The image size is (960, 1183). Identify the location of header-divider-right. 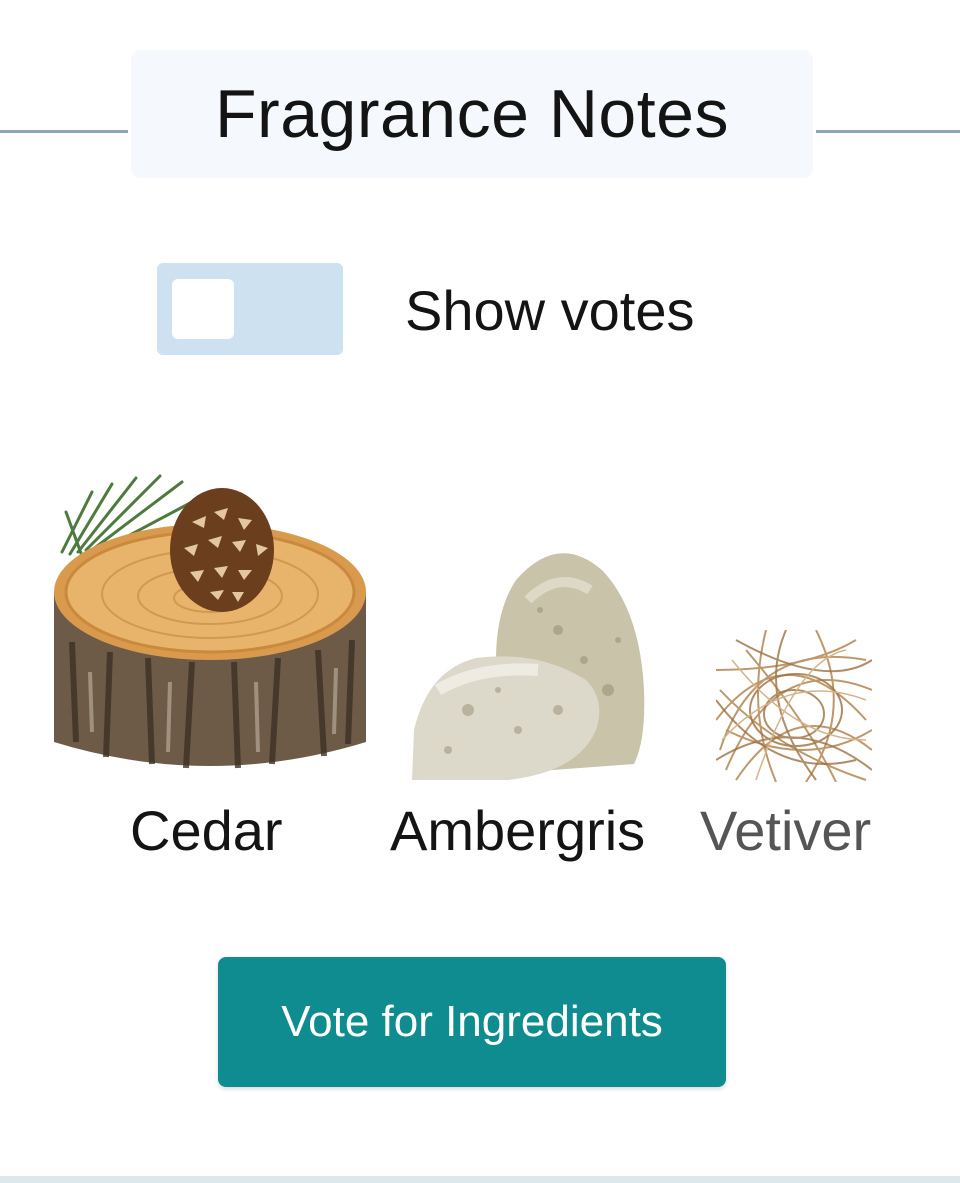
(888, 131).